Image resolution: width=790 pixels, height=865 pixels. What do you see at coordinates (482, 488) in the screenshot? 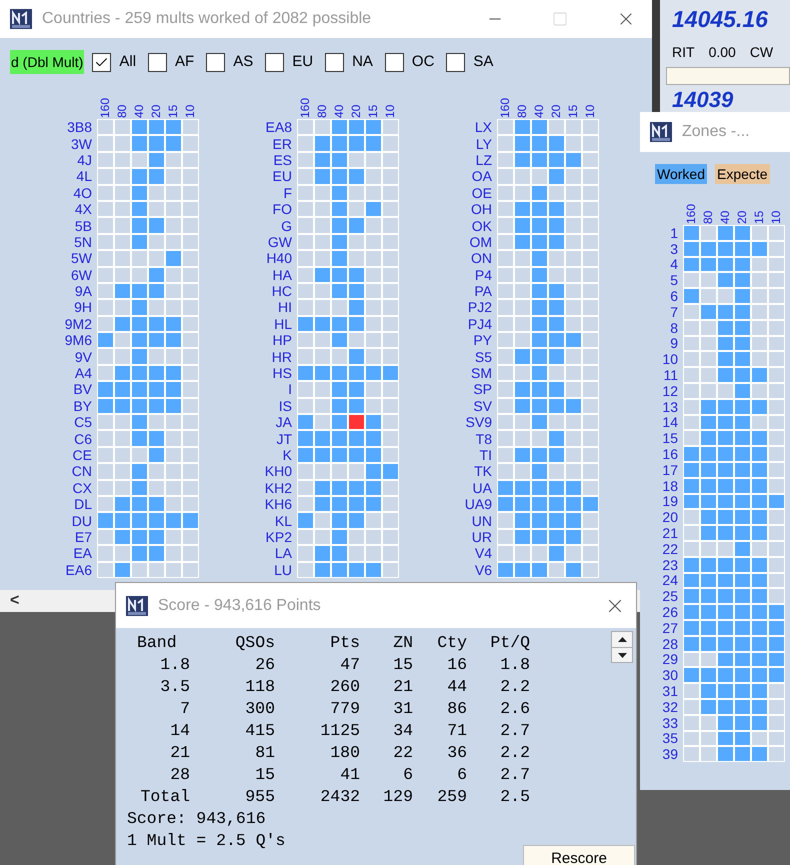
I see `prefix-label: UA` at bounding box center [482, 488].